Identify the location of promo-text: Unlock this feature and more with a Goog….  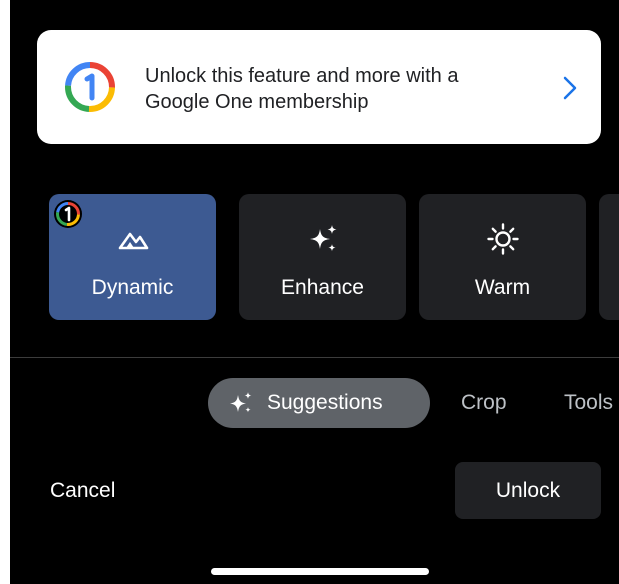
(302, 89).